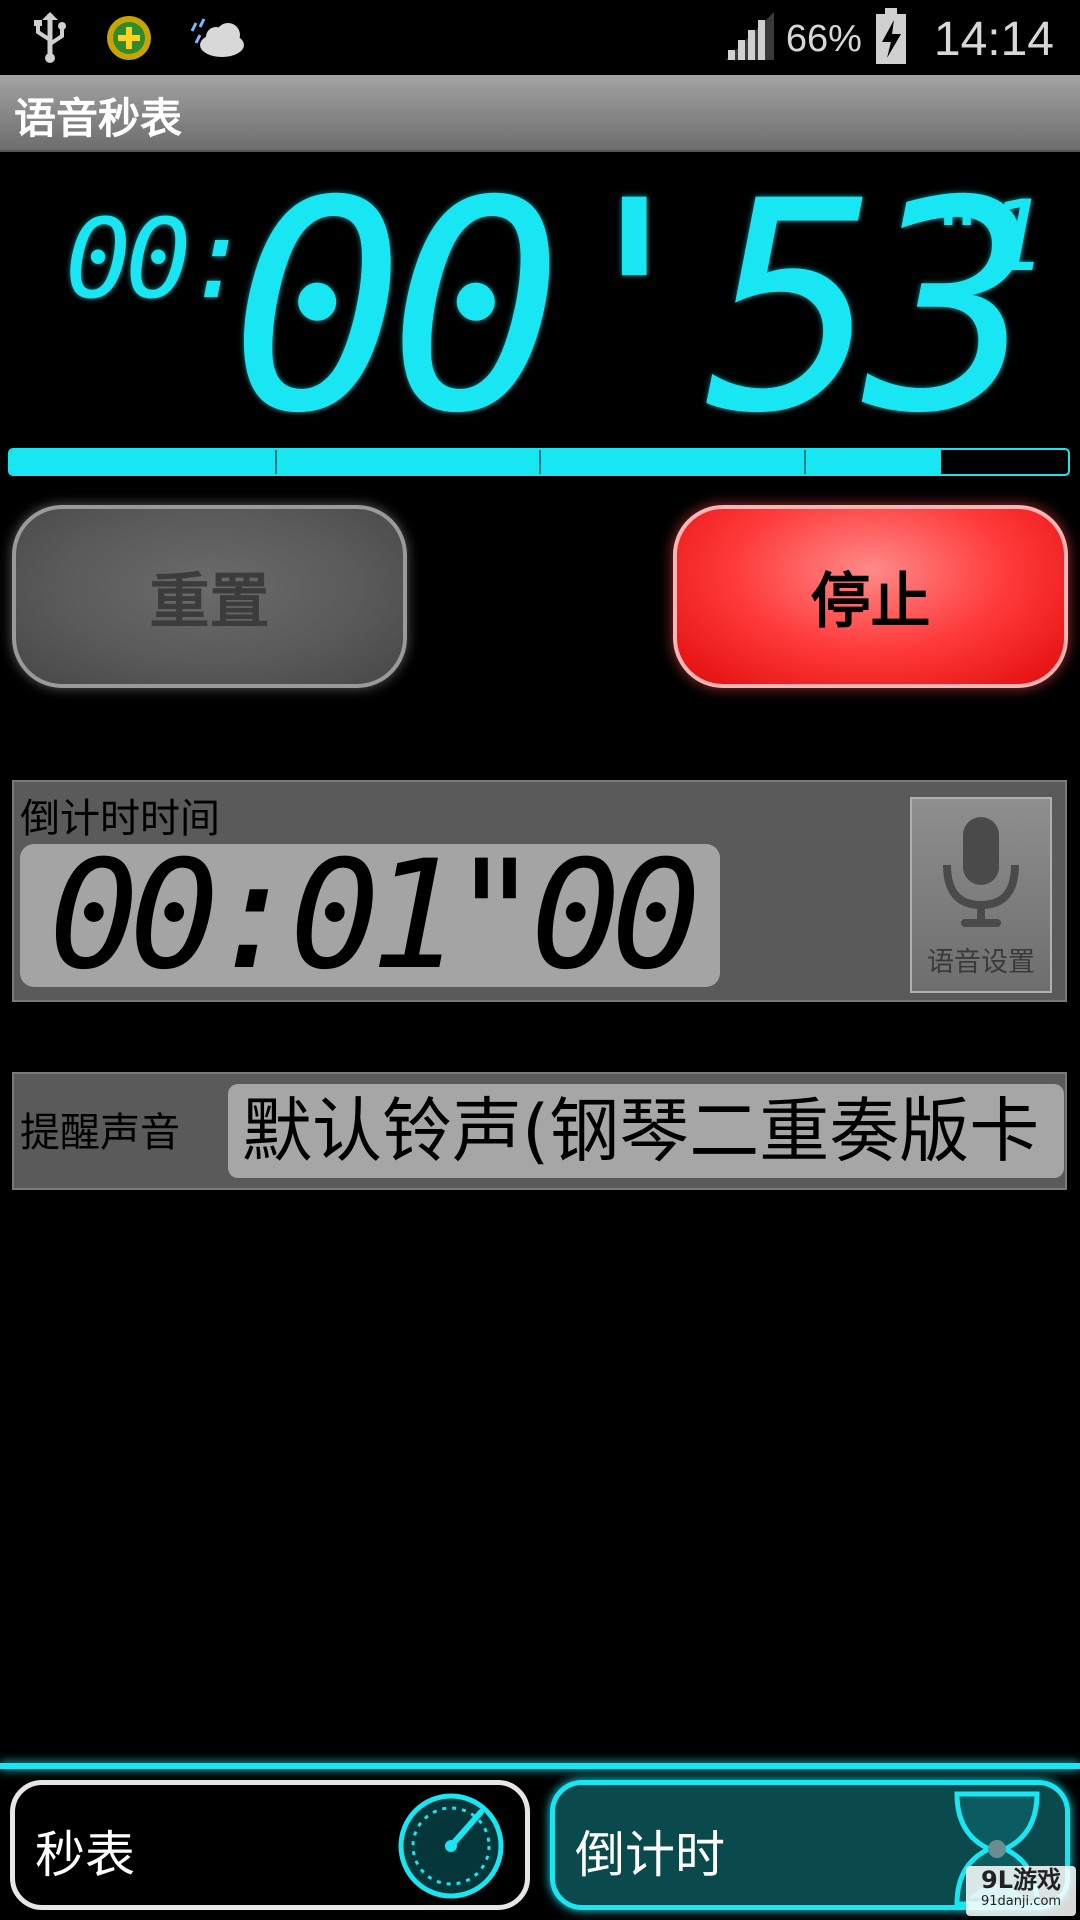  I want to click on stopwatch-progress-bar, so click(539, 462).